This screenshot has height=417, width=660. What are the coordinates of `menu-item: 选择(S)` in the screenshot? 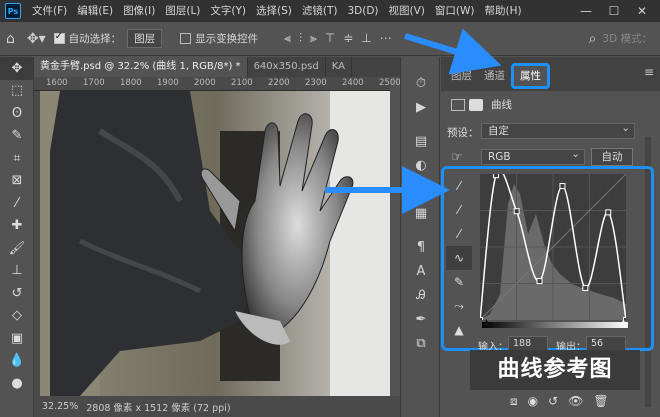 It's located at (274, 11).